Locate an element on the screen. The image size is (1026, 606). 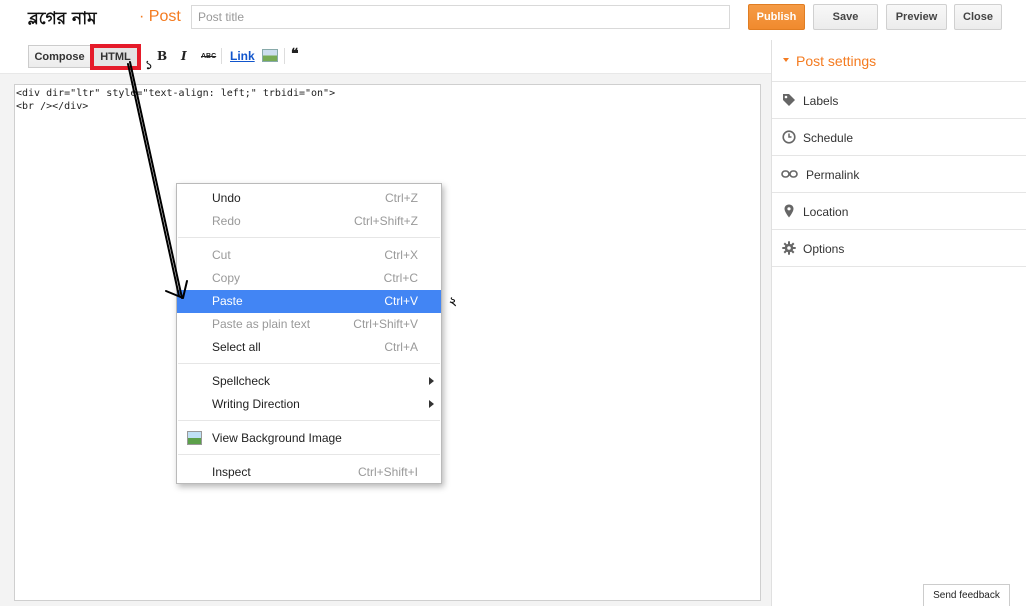
pin-icon is located at coordinates (789, 211).